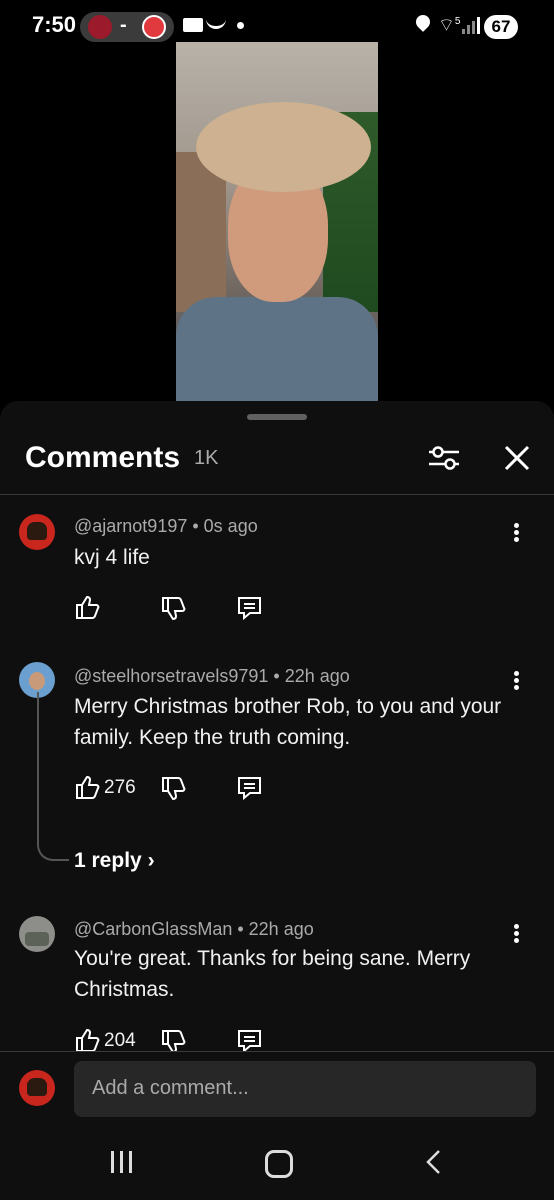  I want to click on home-icon, so click(279, 1164).